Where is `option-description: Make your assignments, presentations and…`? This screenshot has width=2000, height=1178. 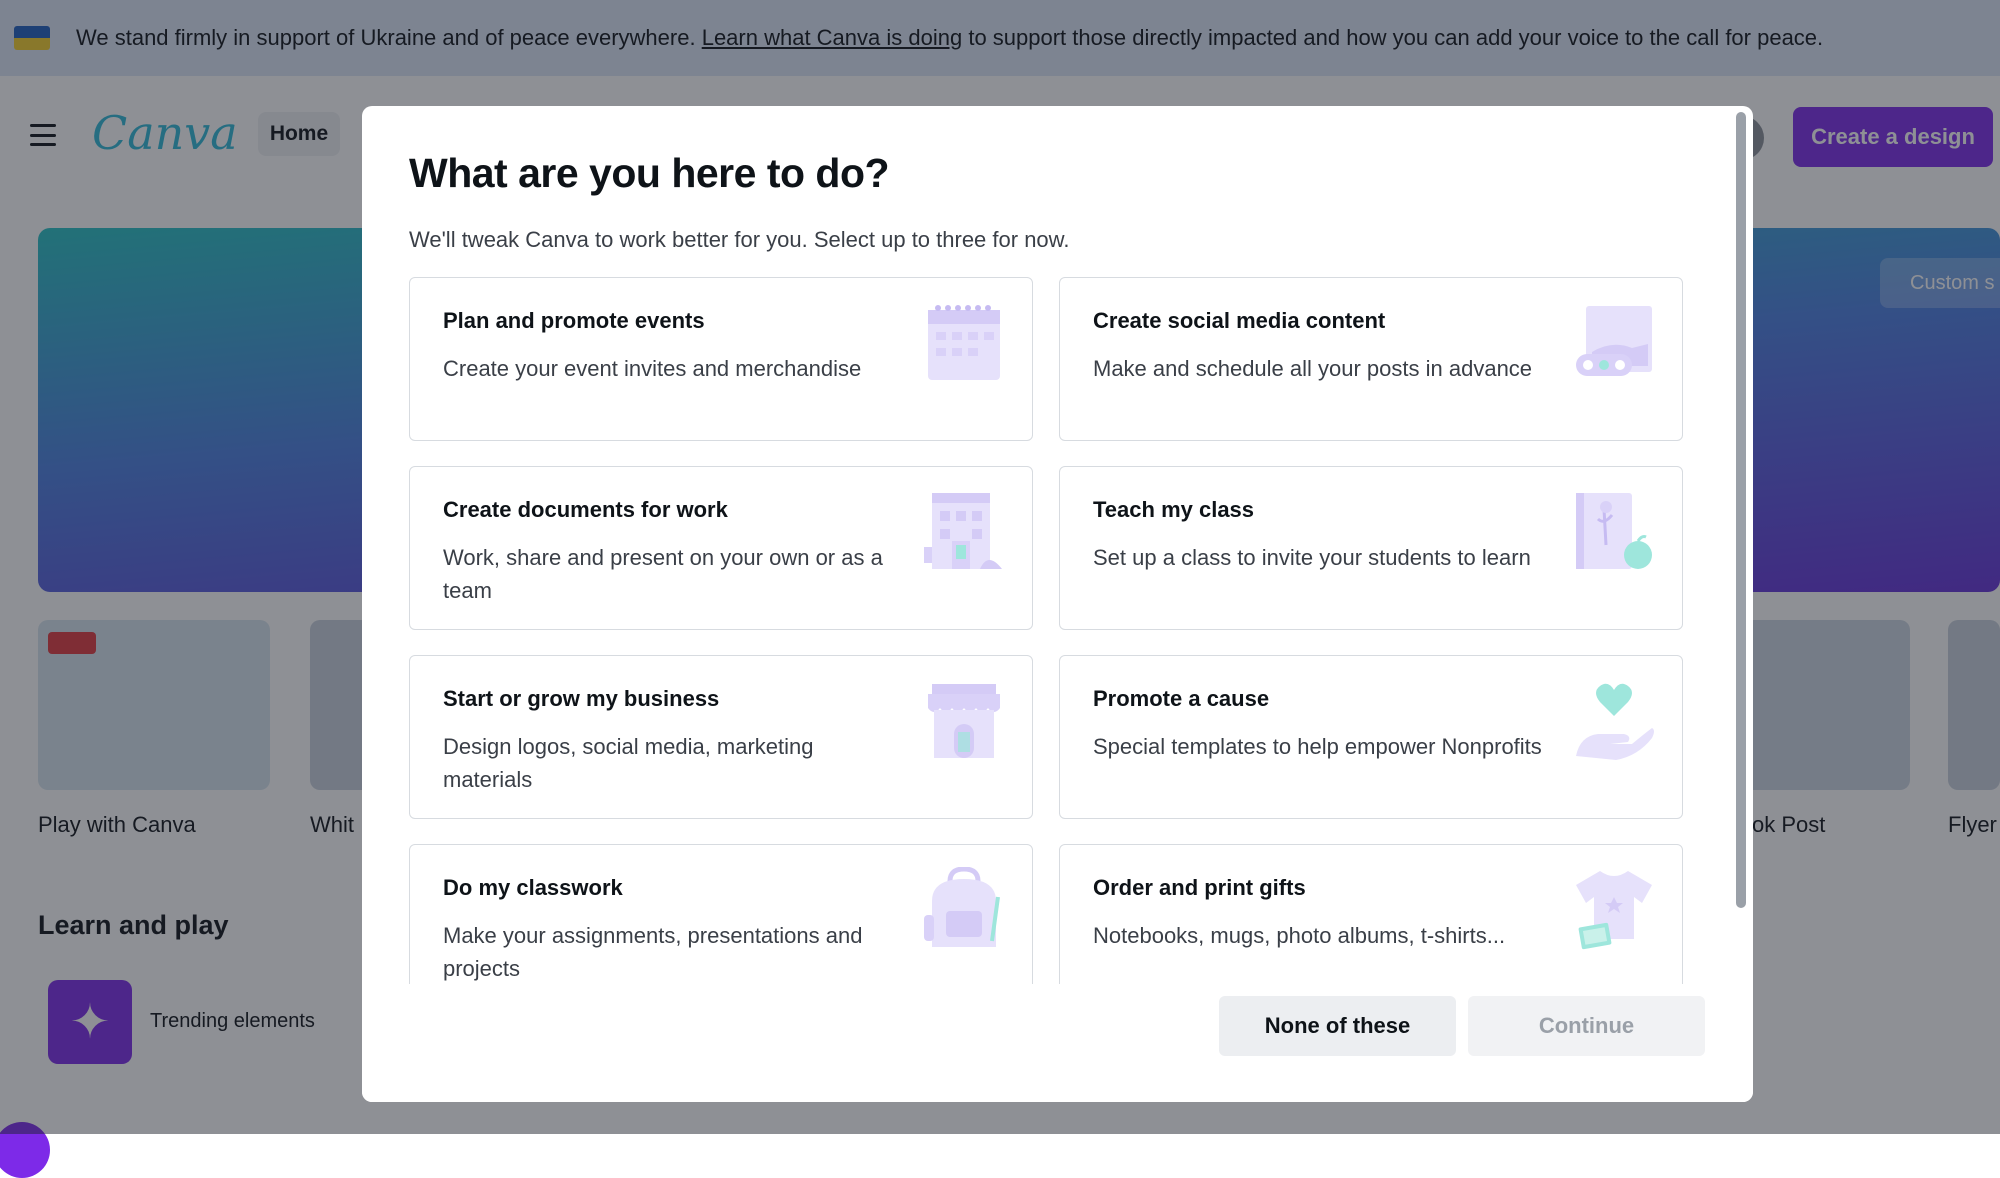 option-description: Make your assignments, presentations and… is located at coordinates (653, 952).